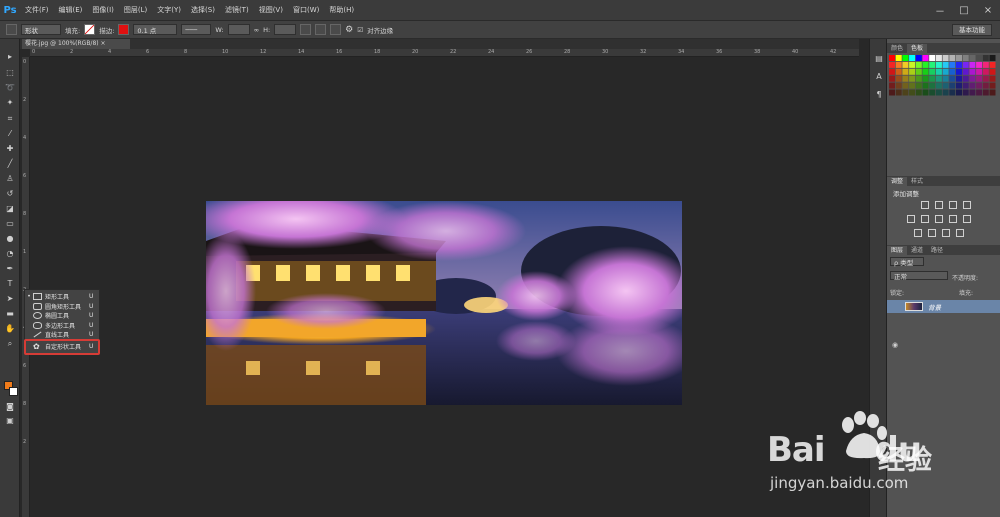 Image resolution: width=1000 pixels, height=517 pixels. What do you see at coordinates (103, 10) in the screenshot?
I see `menu-image: 图像(I)` at bounding box center [103, 10].